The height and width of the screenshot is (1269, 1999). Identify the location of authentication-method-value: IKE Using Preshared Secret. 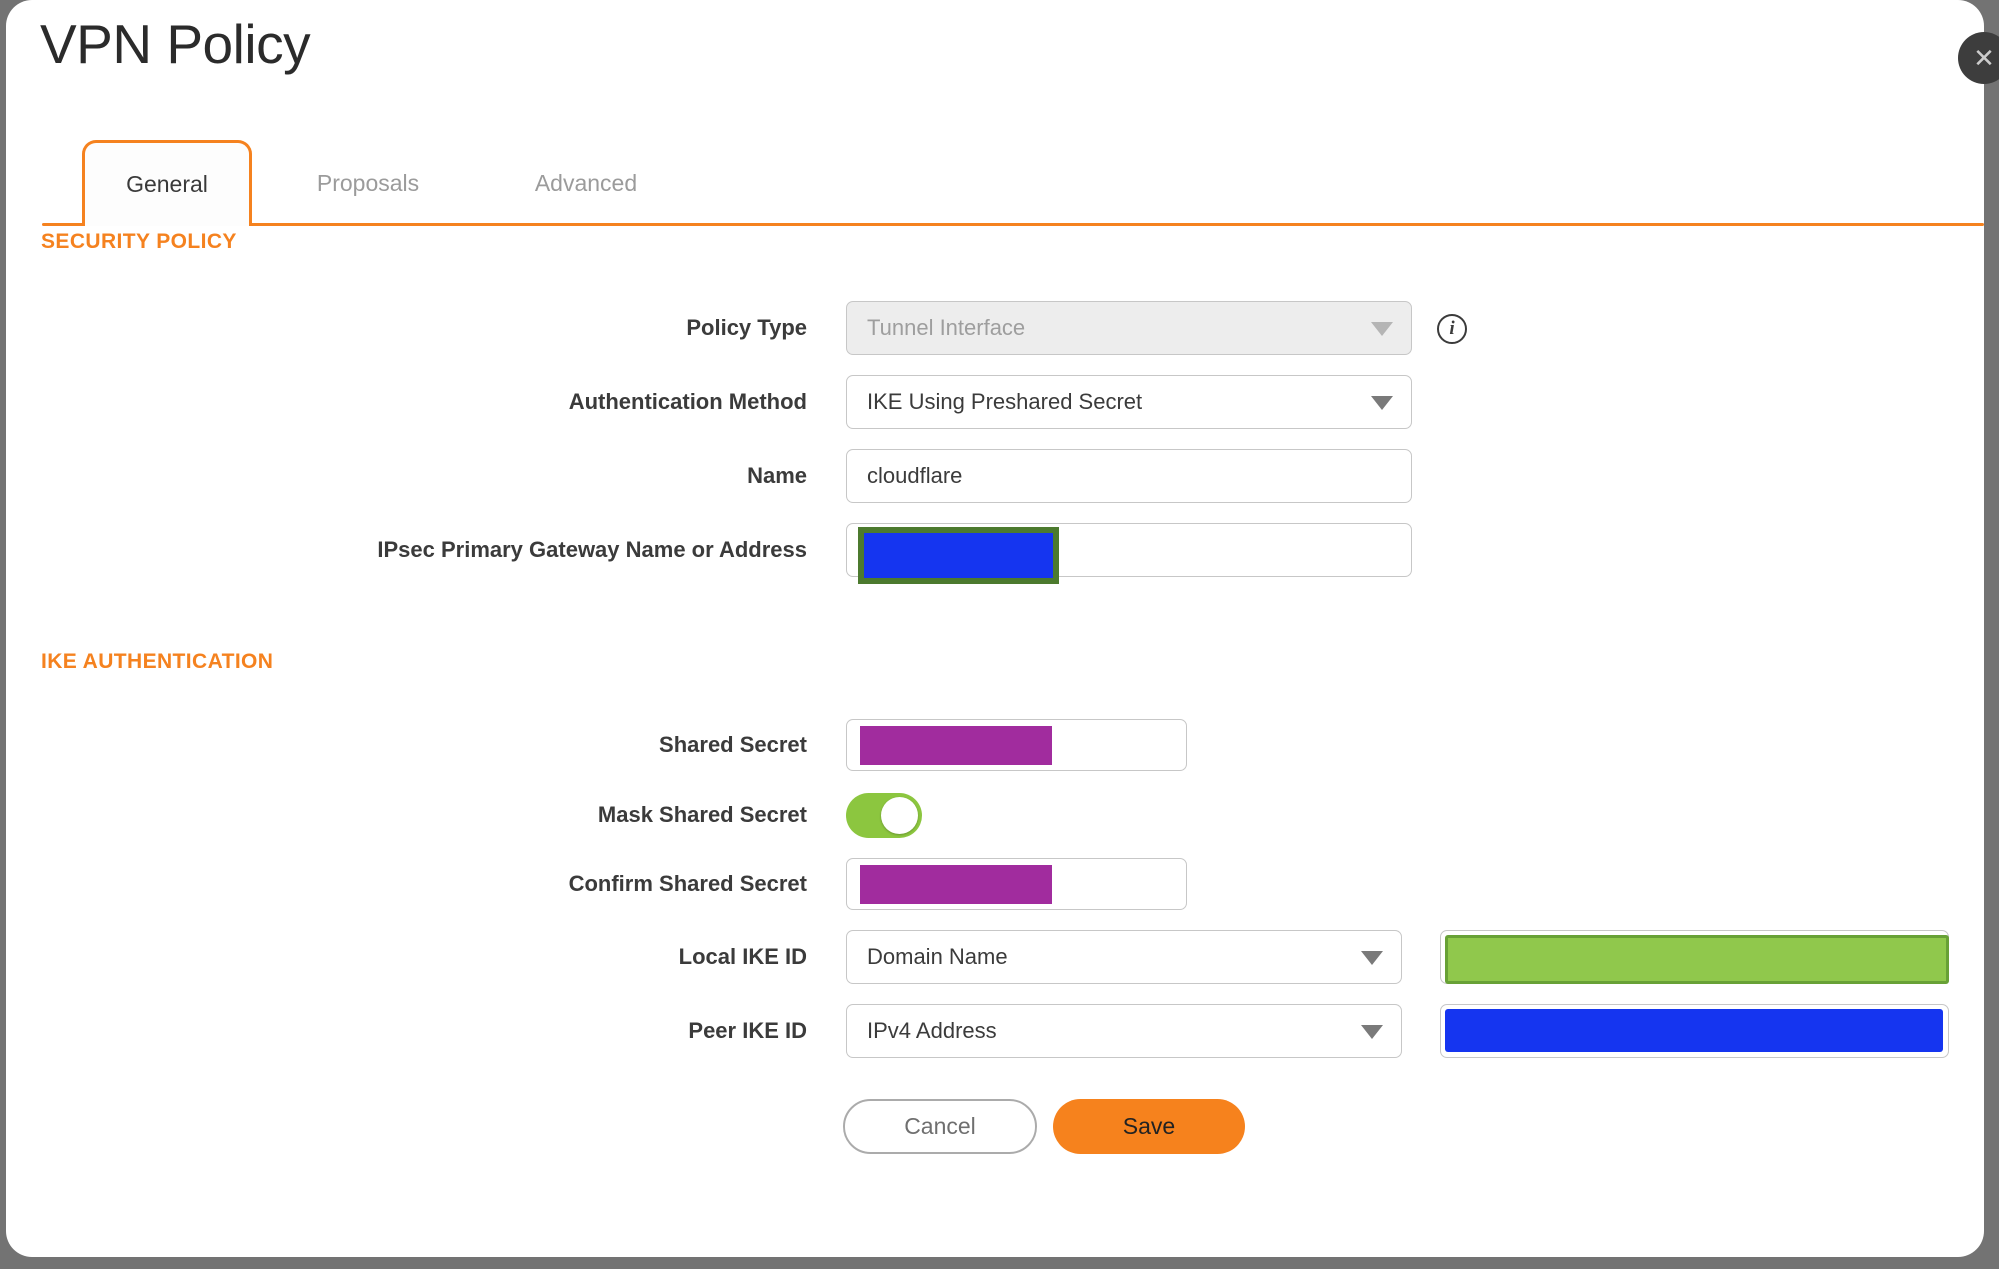
(1005, 401).